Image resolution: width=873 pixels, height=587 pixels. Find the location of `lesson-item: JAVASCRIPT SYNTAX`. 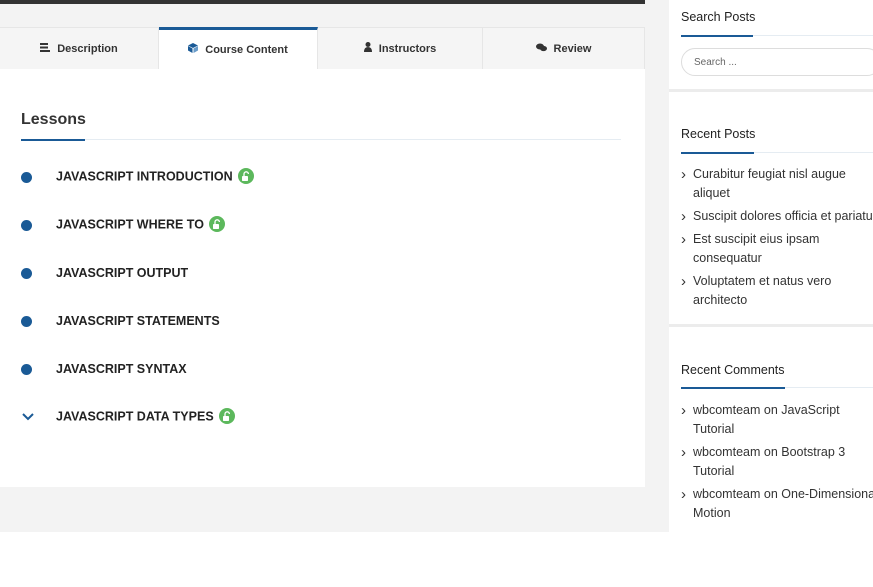

lesson-item: JAVASCRIPT SYNTAX is located at coordinates (104, 369).